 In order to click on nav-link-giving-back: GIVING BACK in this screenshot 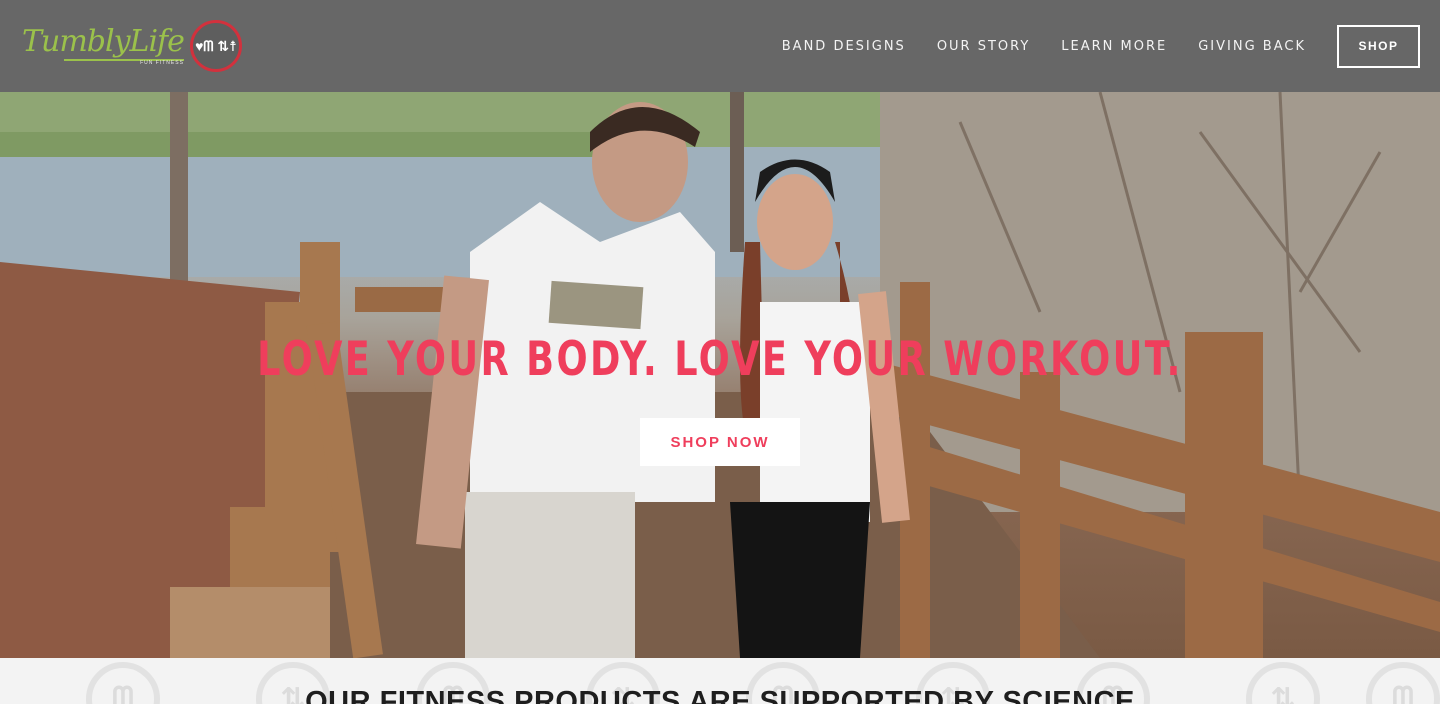, I will do `click(1252, 46)`.